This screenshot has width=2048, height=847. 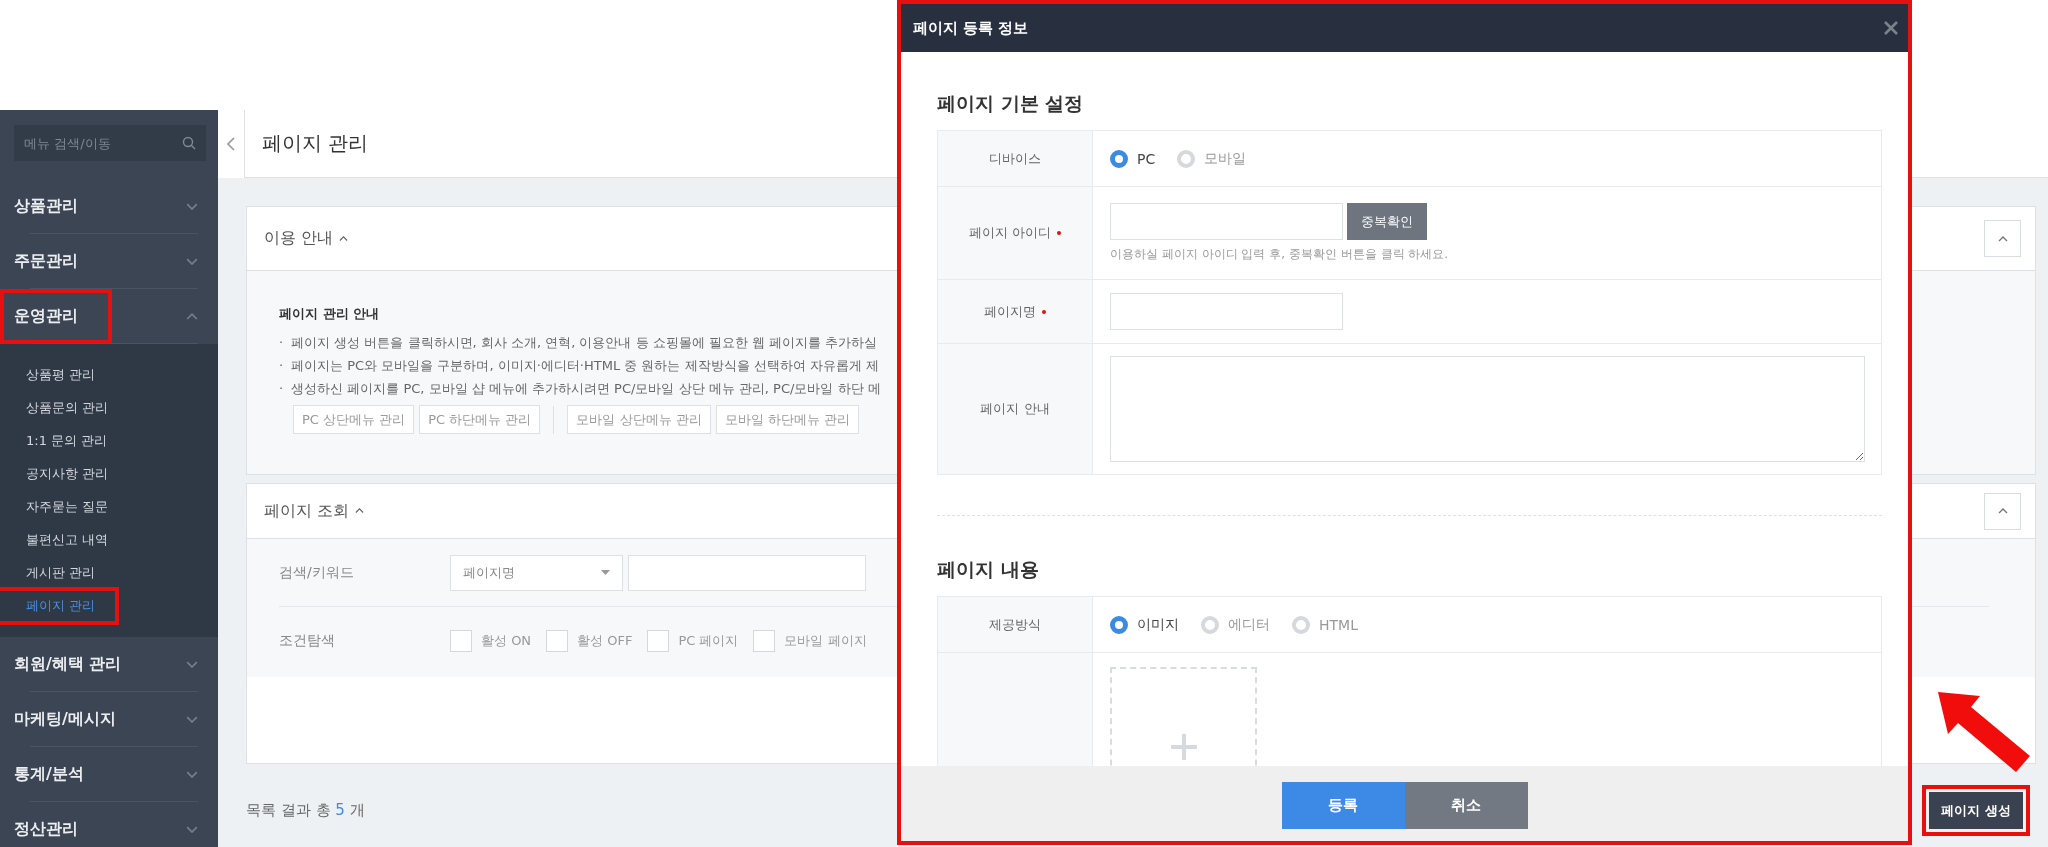 What do you see at coordinates (99, 261) in the screenshot?
I see `sidebar-menu-item: 주문관리` at bounding box center [99, 261].